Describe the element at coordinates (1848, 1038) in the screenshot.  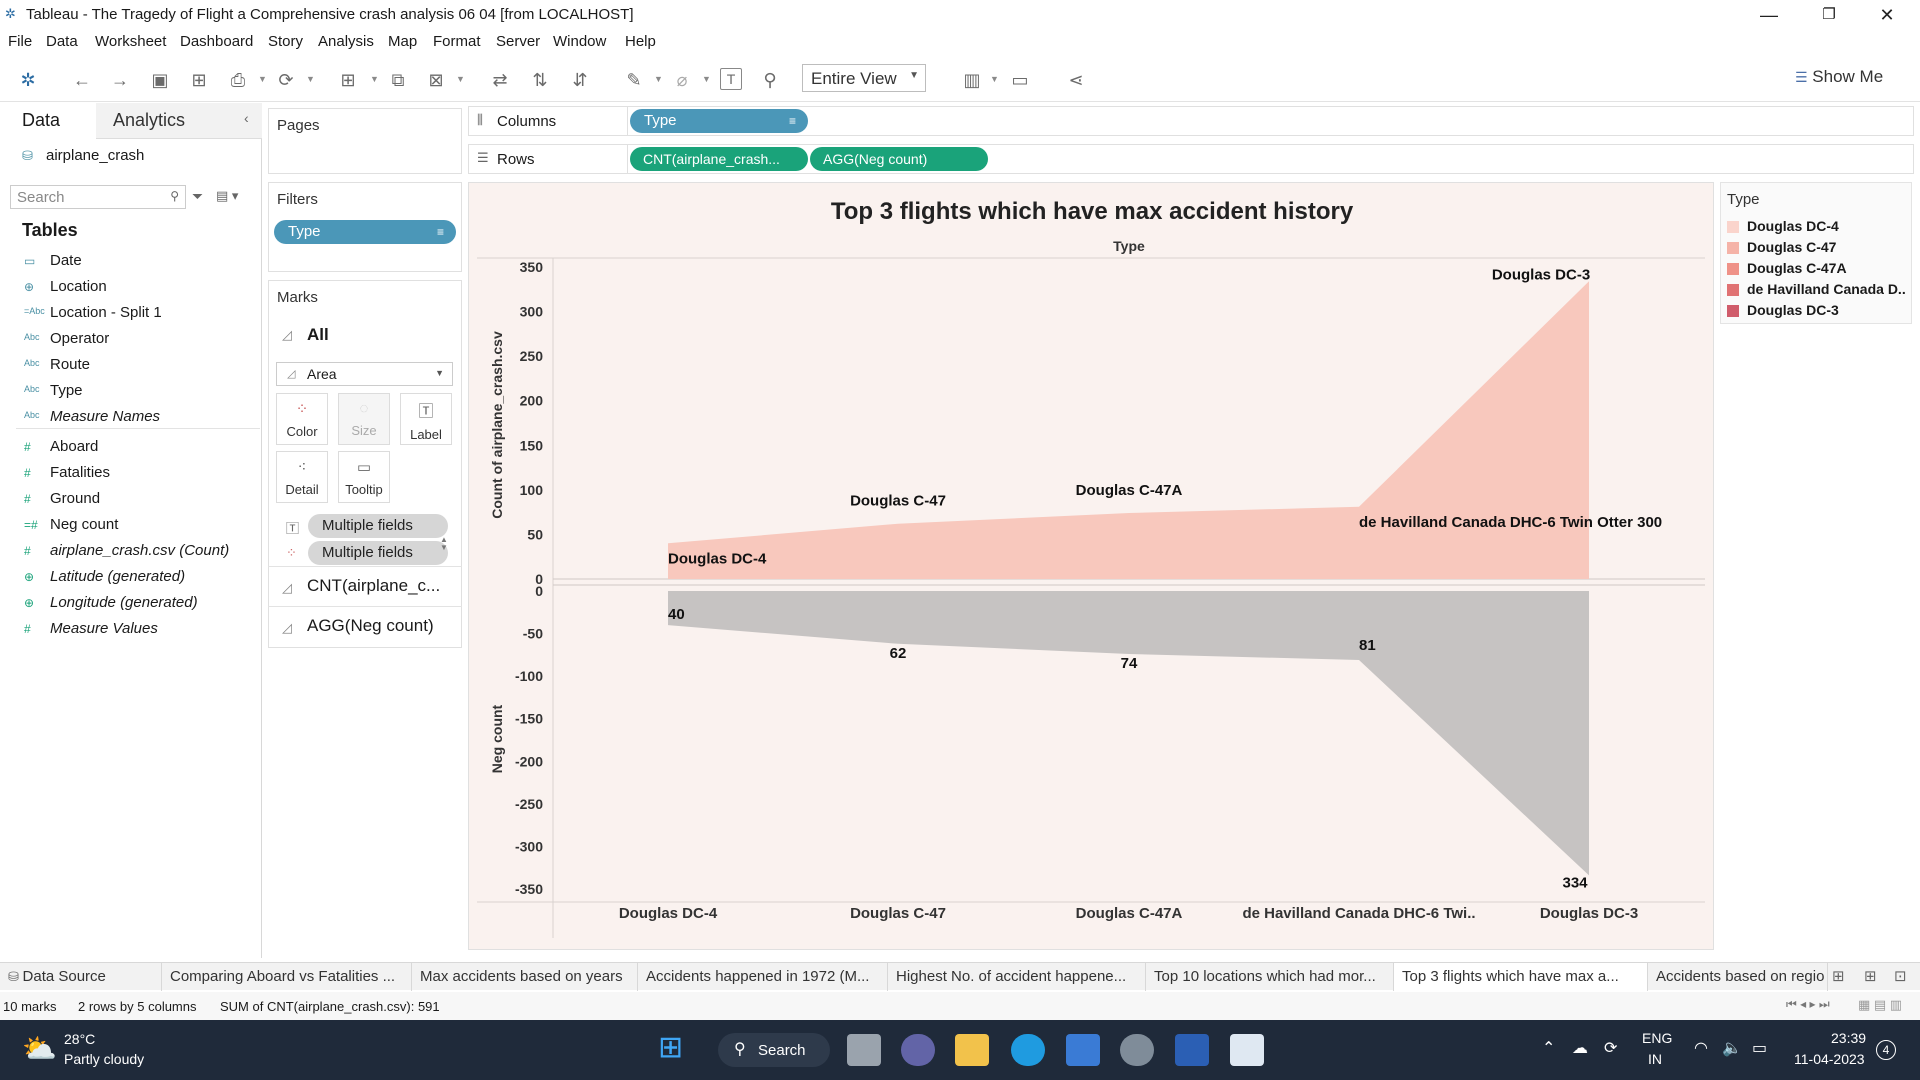
I see `clock-time: 23:39` at that location.